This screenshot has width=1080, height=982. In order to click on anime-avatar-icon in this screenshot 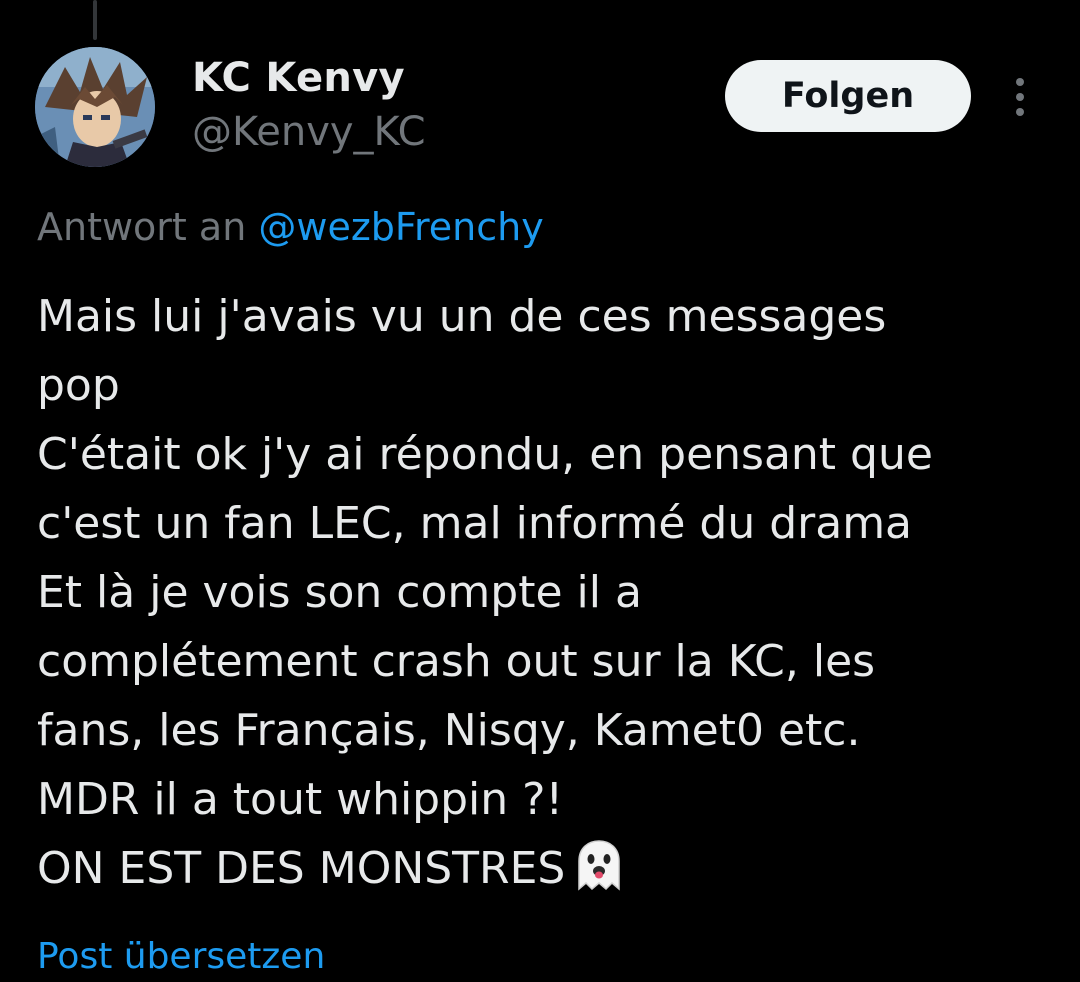, I will do `click(95, 107)`.